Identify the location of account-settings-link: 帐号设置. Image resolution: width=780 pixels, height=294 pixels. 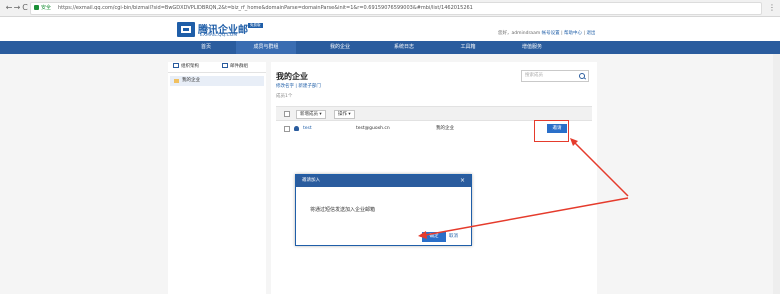
(551, 33).